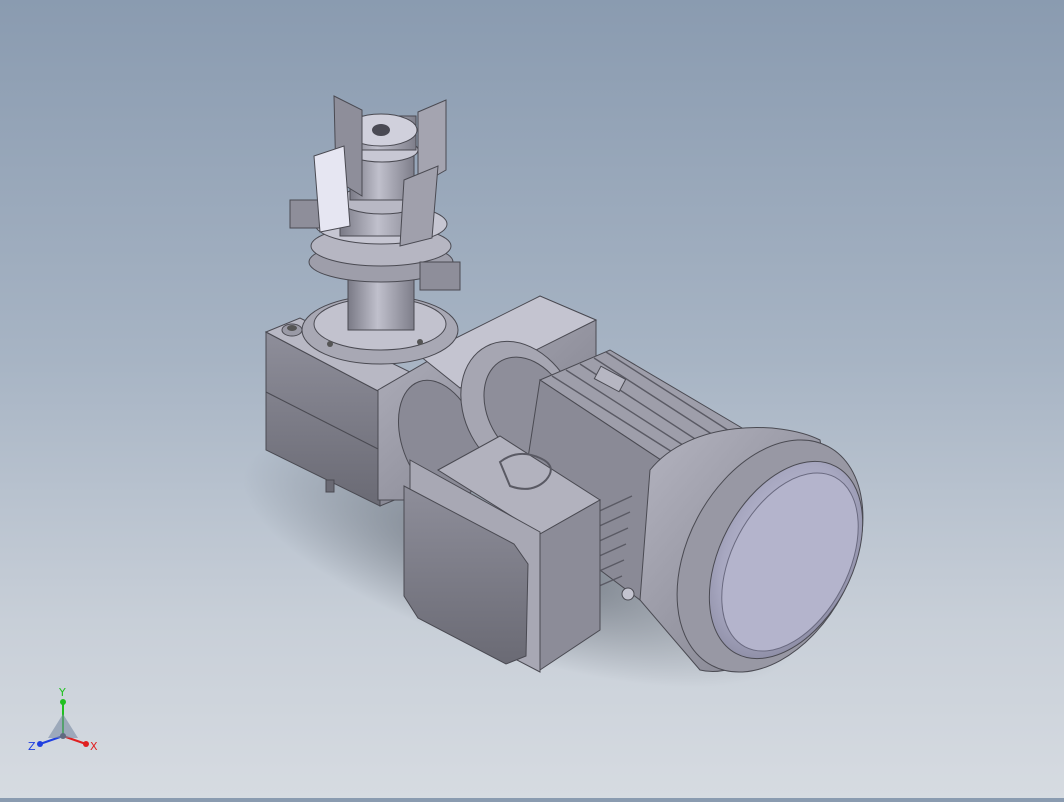 The height and width of the screenshot is (802, 1064). Describe the element at coordinates (63, 702) in the screenshot. I see `y-axis-tip` at that location.